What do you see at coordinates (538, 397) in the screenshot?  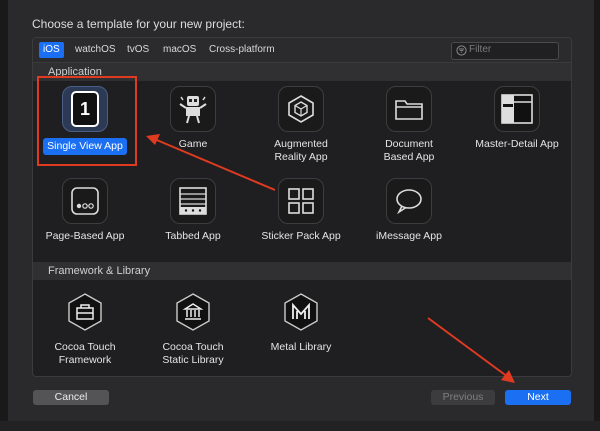 I see `next-button: Next` at bounding box center [538, 397].